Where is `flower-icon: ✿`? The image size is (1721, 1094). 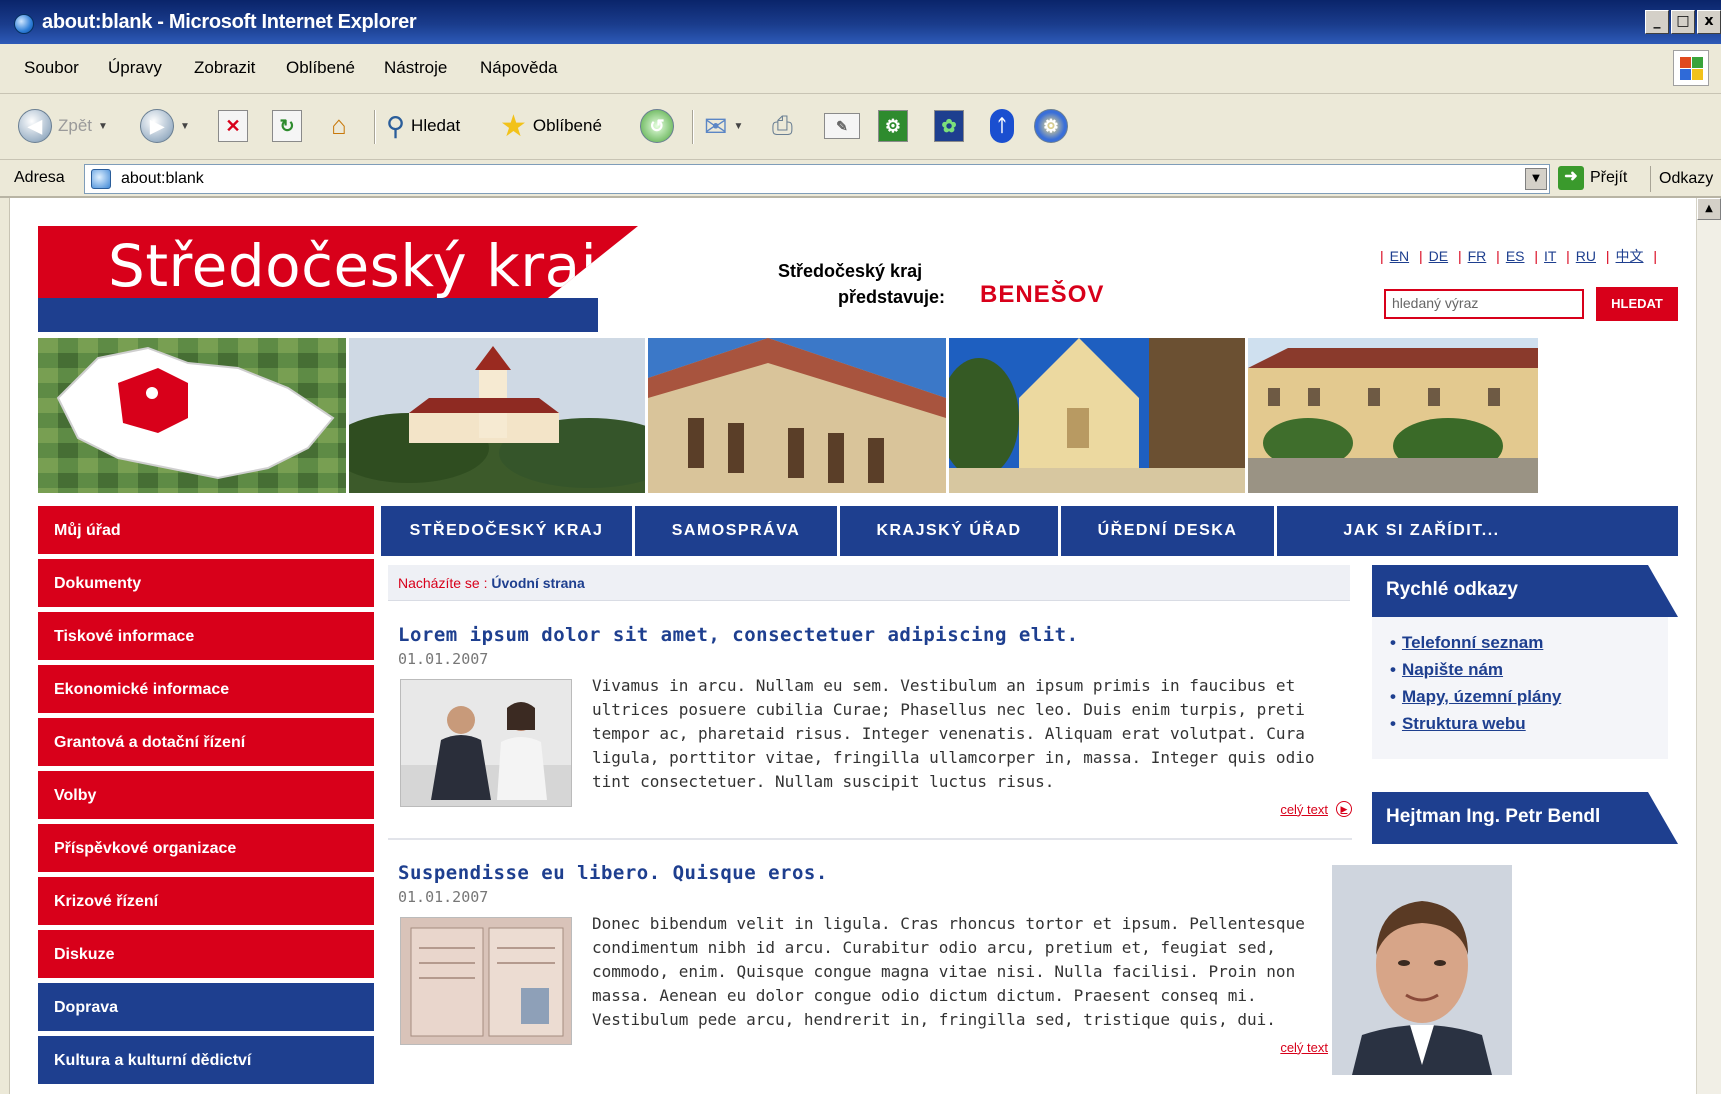
flower-icon: ✿ is located at coordinates (949, 126).